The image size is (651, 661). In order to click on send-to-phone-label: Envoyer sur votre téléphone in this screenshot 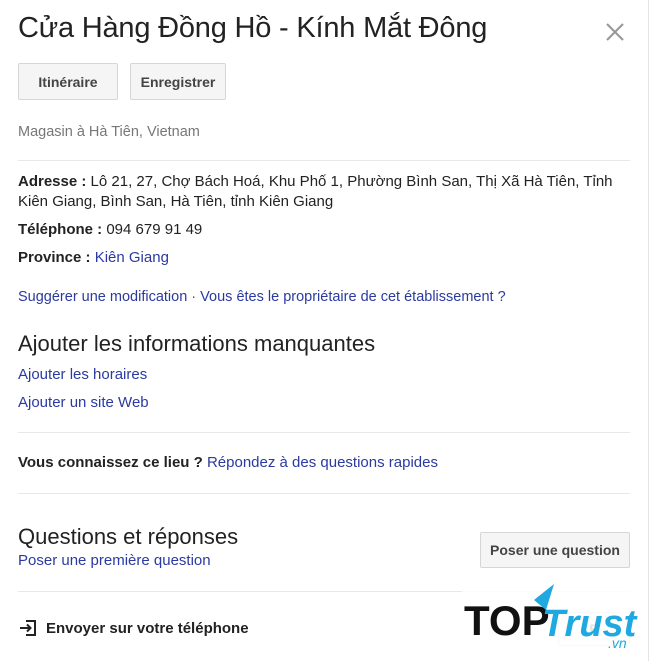, I will do `click(147, 628)`.